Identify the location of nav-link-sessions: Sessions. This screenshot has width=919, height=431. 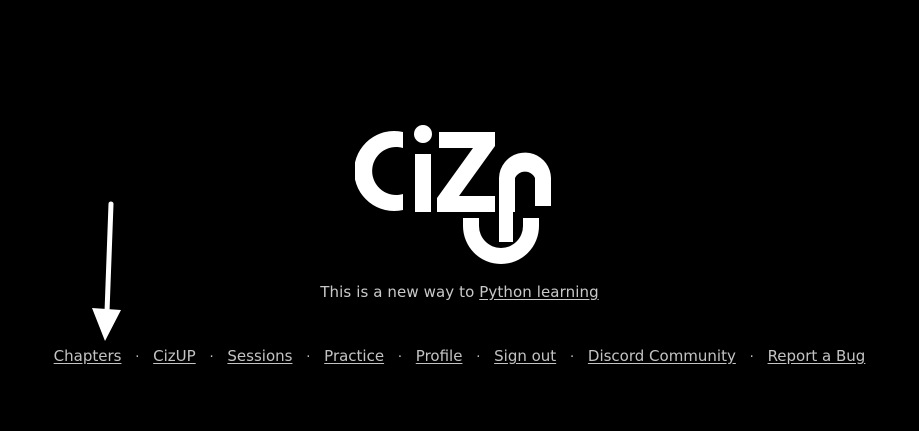
(259, 356).